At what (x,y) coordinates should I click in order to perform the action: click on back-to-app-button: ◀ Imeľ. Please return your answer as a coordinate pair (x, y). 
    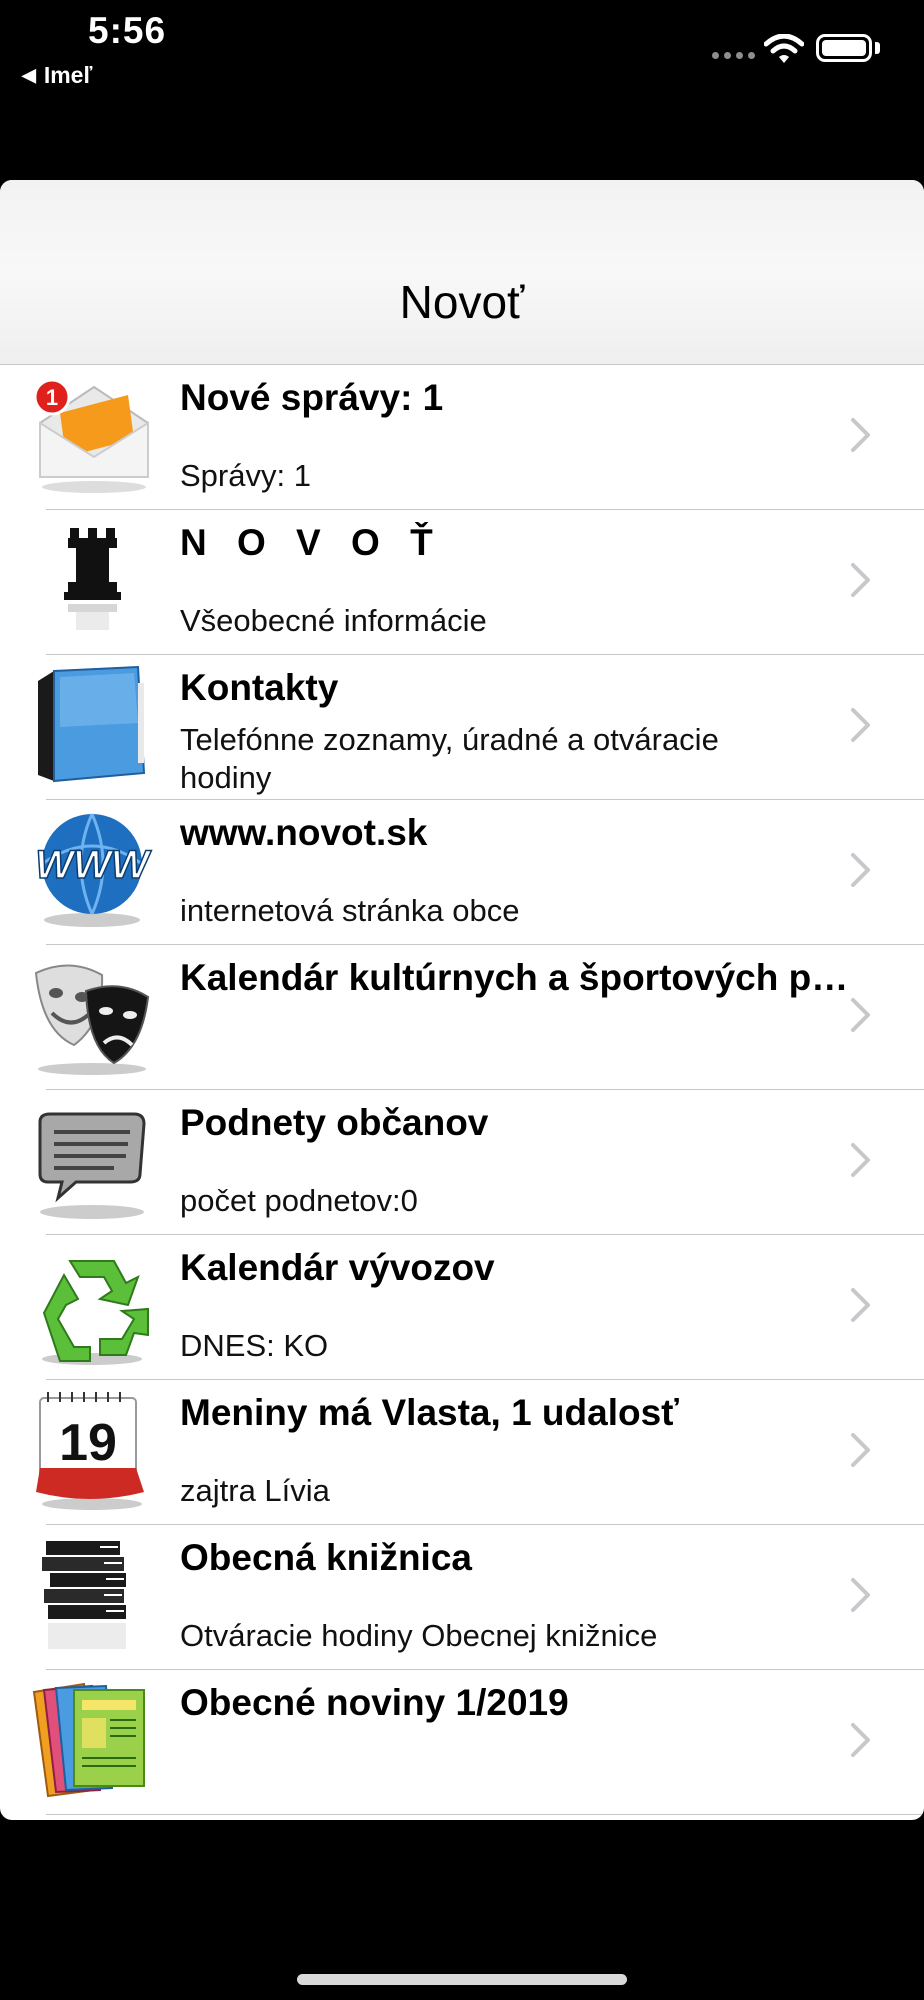
    Looking at the image, I should click on (57, 75).